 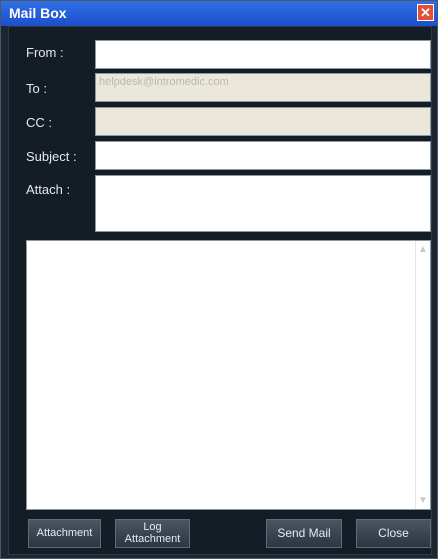 What do you see at coordinates (263, 87) in the screenshot?
I see `to-field: helpdesk@intromedic.com` at bounding box center [263, 87].